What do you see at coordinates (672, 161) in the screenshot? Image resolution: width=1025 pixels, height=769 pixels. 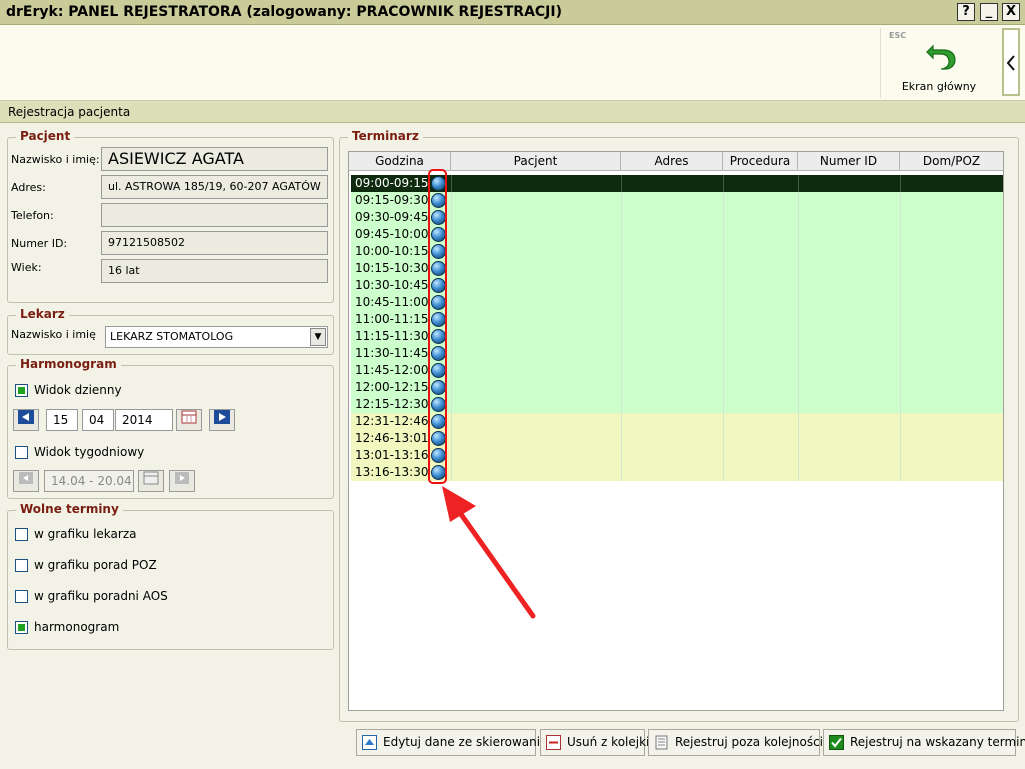 I see `column-header: Adres` at bounding box center [672, 161].